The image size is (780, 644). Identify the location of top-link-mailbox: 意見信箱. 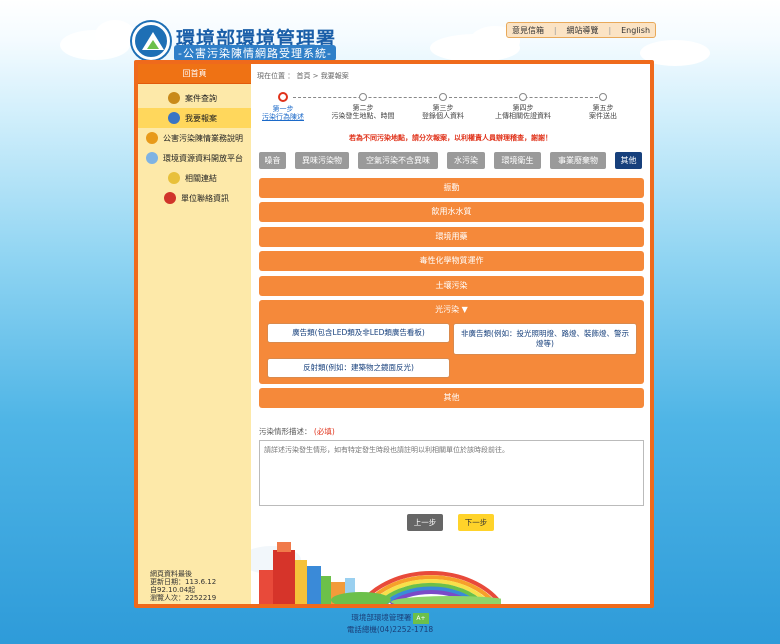
(528, 30).